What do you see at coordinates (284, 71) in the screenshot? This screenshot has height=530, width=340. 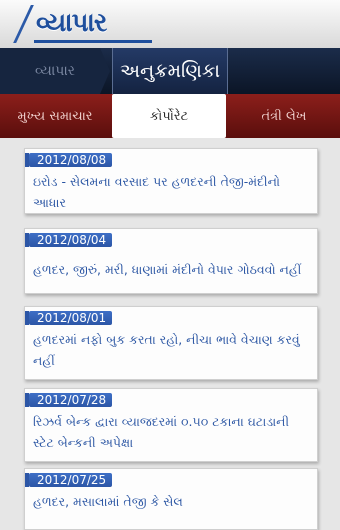 I see `nav-right-empty` at bounding box center [284, 71].